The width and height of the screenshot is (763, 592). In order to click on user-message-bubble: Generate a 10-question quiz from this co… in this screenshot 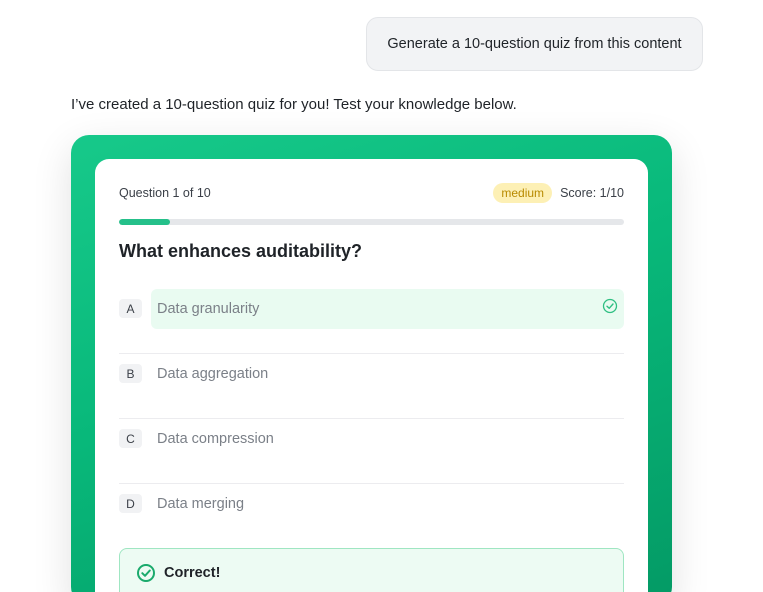, I will do `click(534, 44)`.